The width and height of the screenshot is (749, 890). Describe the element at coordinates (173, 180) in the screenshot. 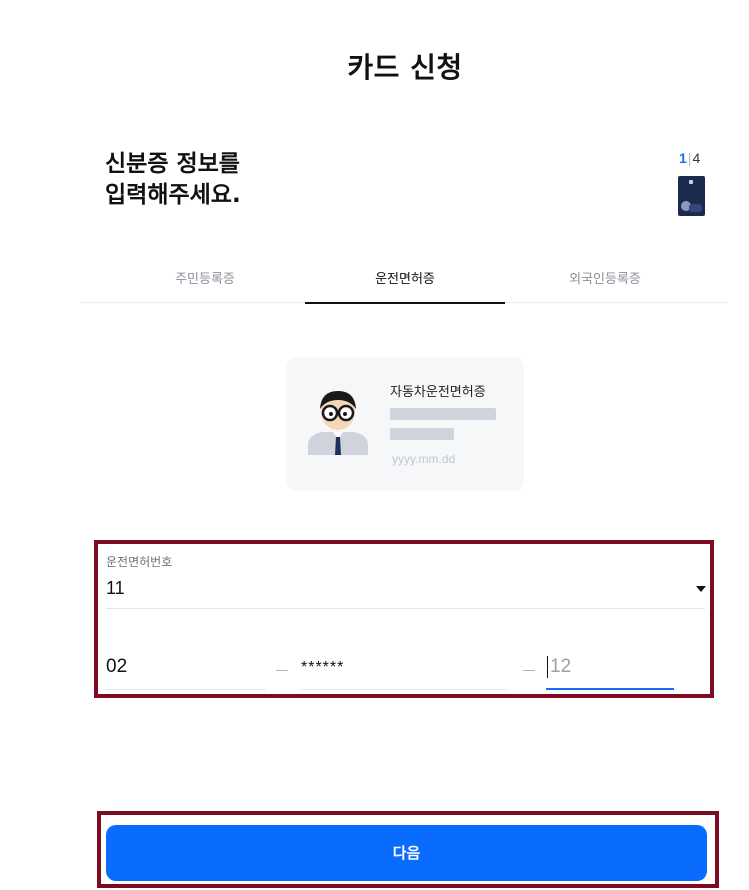

I see `instruction-heading: 신분증 정보를 입력해주세요.` at that location.